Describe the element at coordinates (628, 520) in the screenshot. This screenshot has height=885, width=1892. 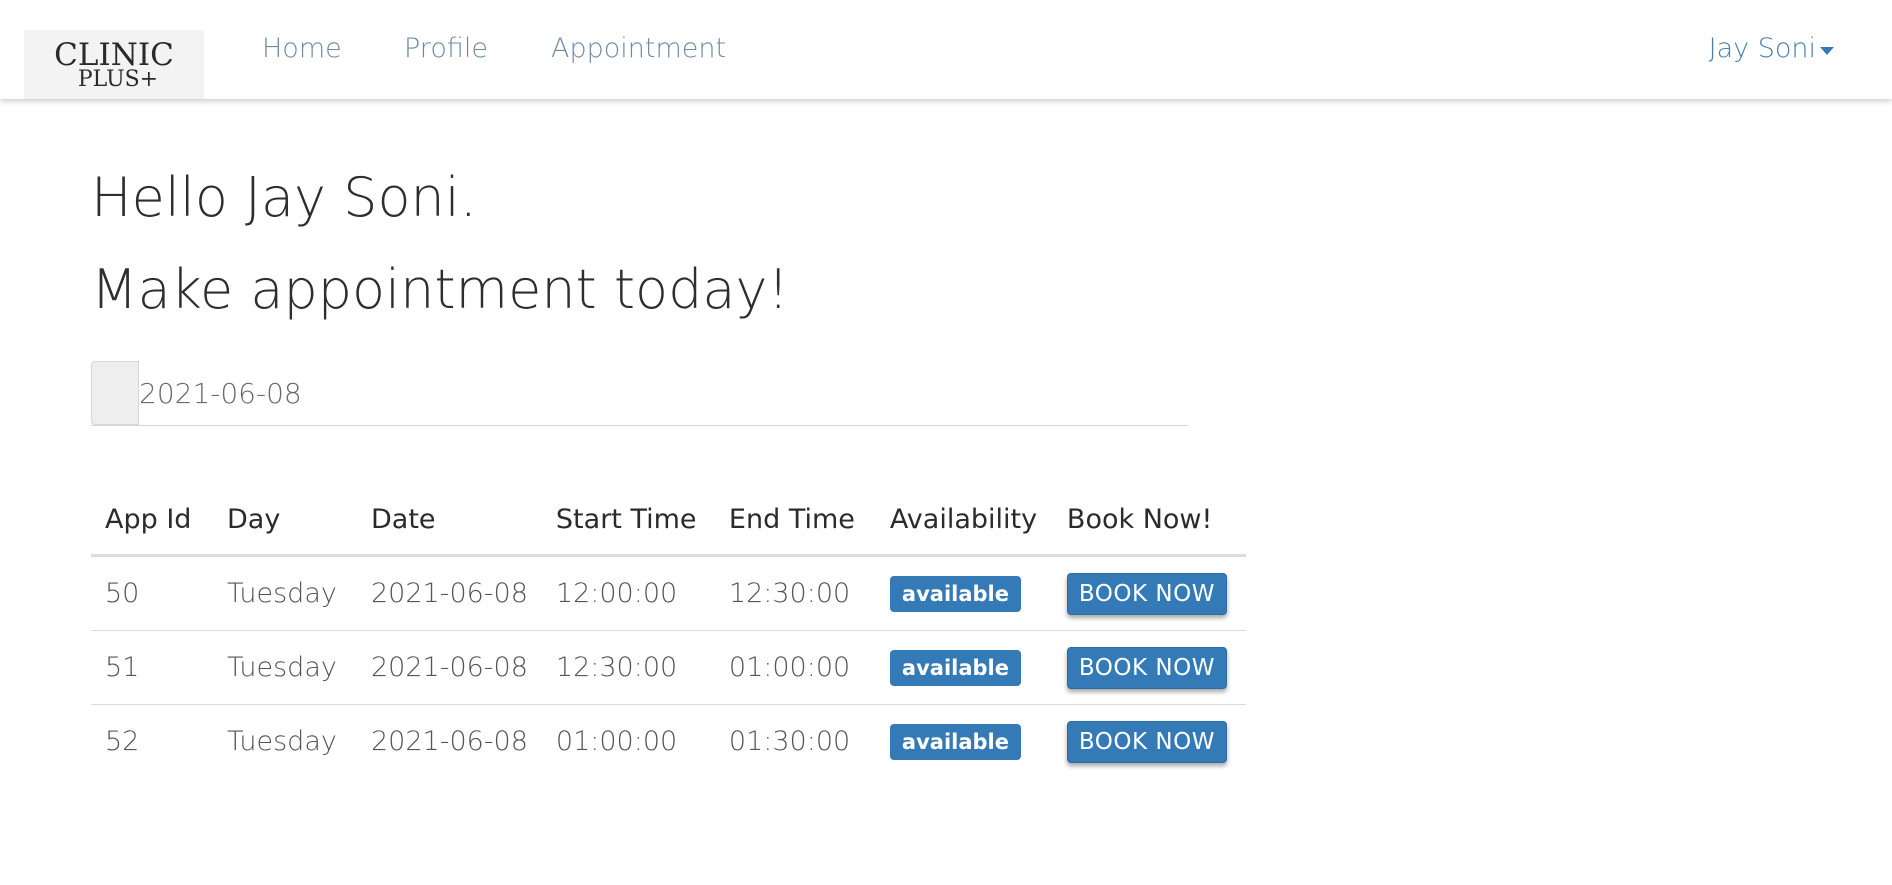
I see `column-header: Start Time` at that location.